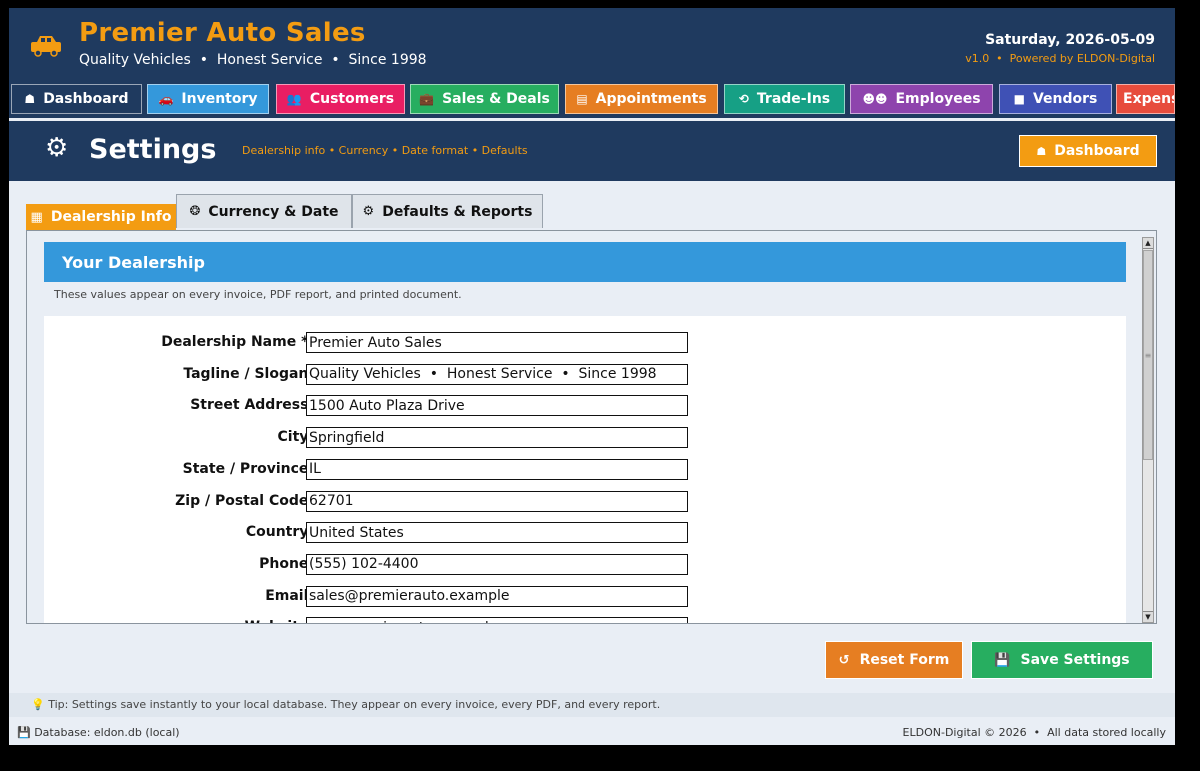 The image size is (1200, 771). Describe the element at coordinates (248, 468) in the screenshot. I see `field-label: State / Province:` at that location.